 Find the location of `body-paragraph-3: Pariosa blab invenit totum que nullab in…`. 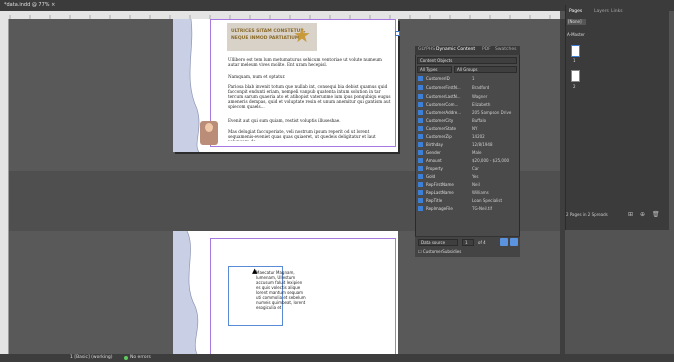

body-paragraph-3: Pariosa blab invenit totum que nullab in… is located at coordinates (311, 99).